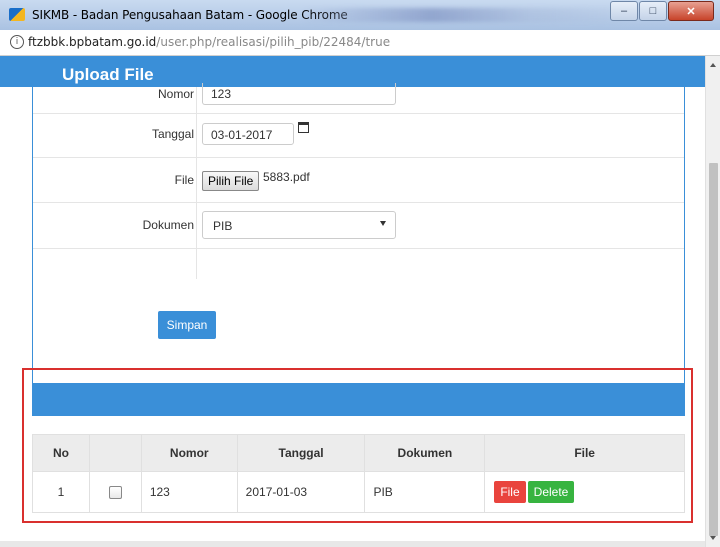  I want to click on close-button: ✕, so click(691, 11).